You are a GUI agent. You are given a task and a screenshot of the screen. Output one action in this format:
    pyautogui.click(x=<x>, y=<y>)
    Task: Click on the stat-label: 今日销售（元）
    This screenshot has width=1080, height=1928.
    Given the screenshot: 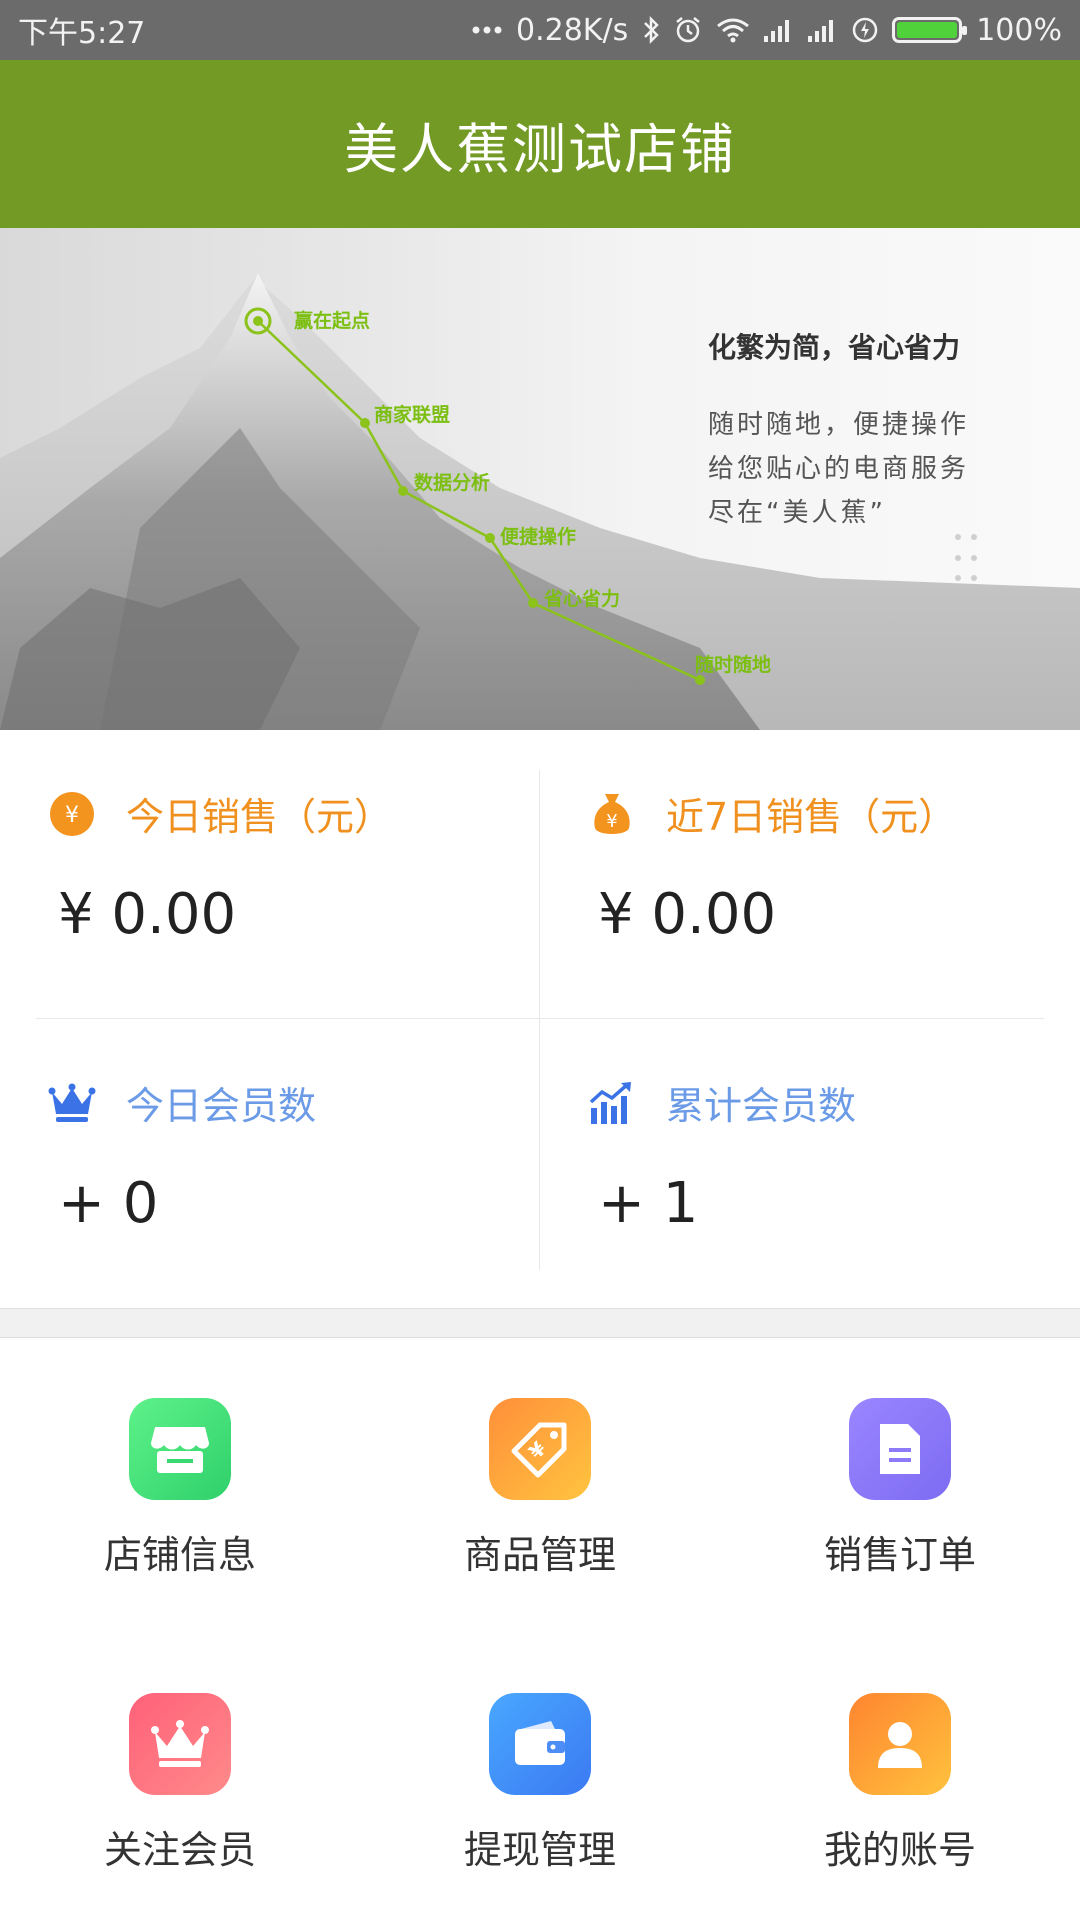 What is the action you would take?
    pyautogui.click(x=259, y=817)
    